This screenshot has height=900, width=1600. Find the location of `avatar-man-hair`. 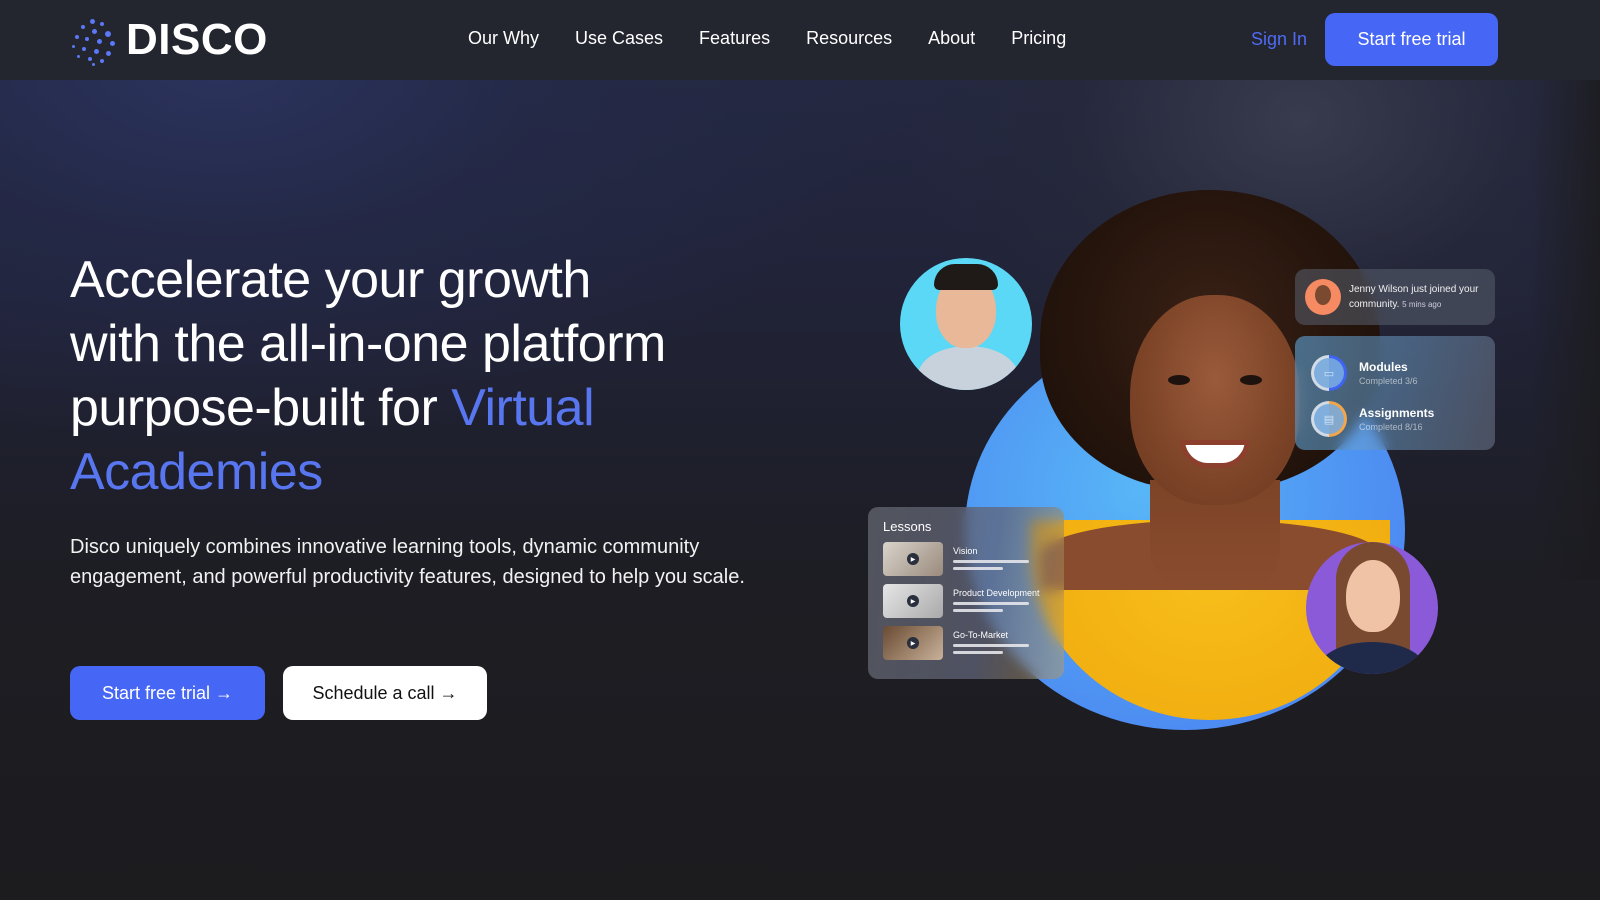

avatar-man-hair is located at coordinates (966, 277).